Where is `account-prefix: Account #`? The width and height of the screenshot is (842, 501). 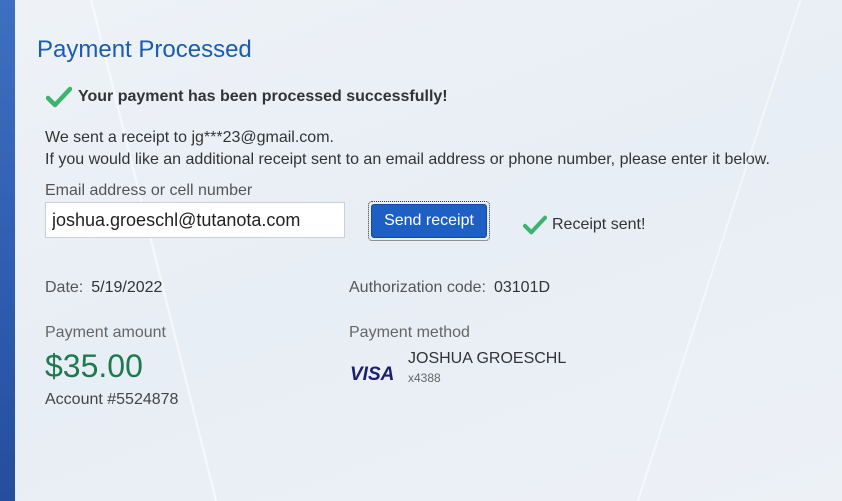 account-prefix: Account # is located at coordinates (81, 399).